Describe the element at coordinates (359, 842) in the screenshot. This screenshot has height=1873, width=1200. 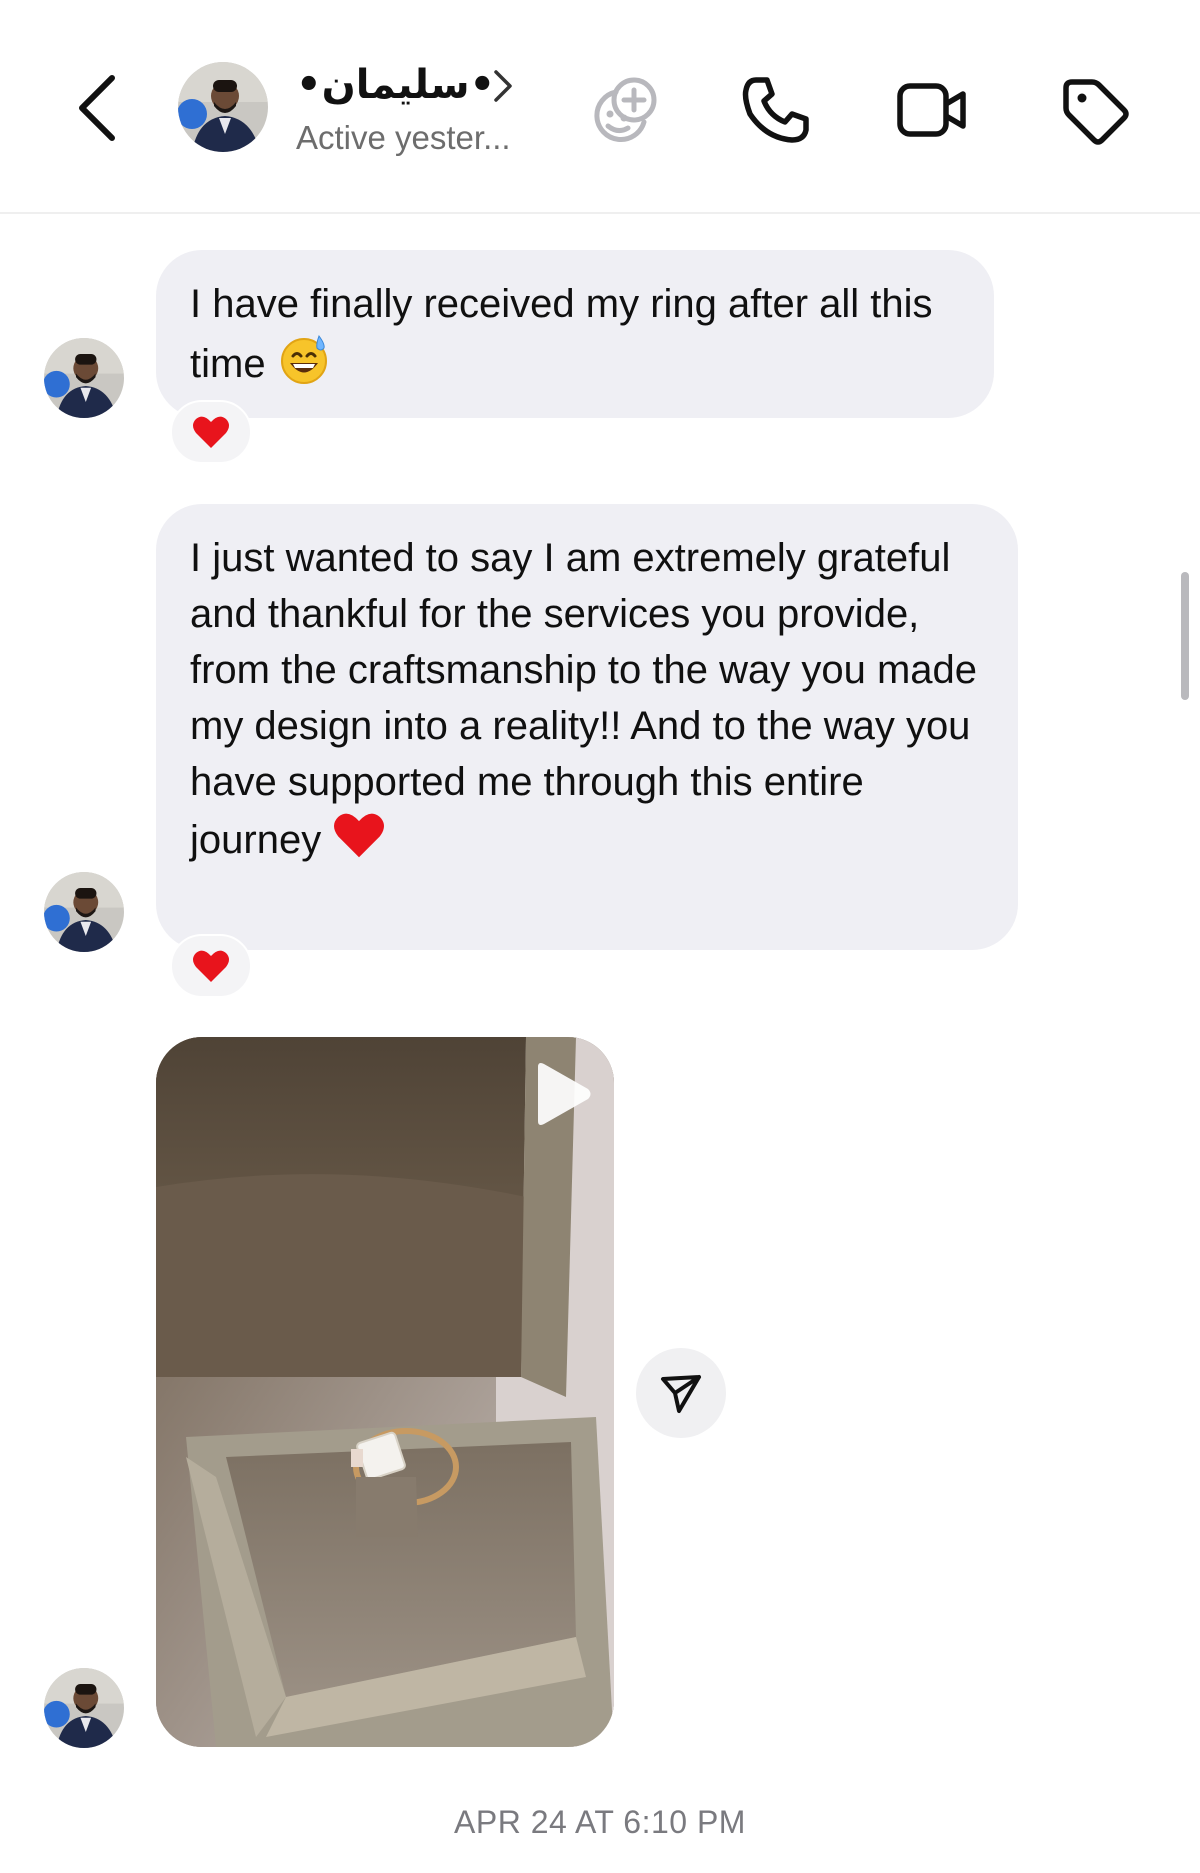
I see `red-heart-emoji` at that location.